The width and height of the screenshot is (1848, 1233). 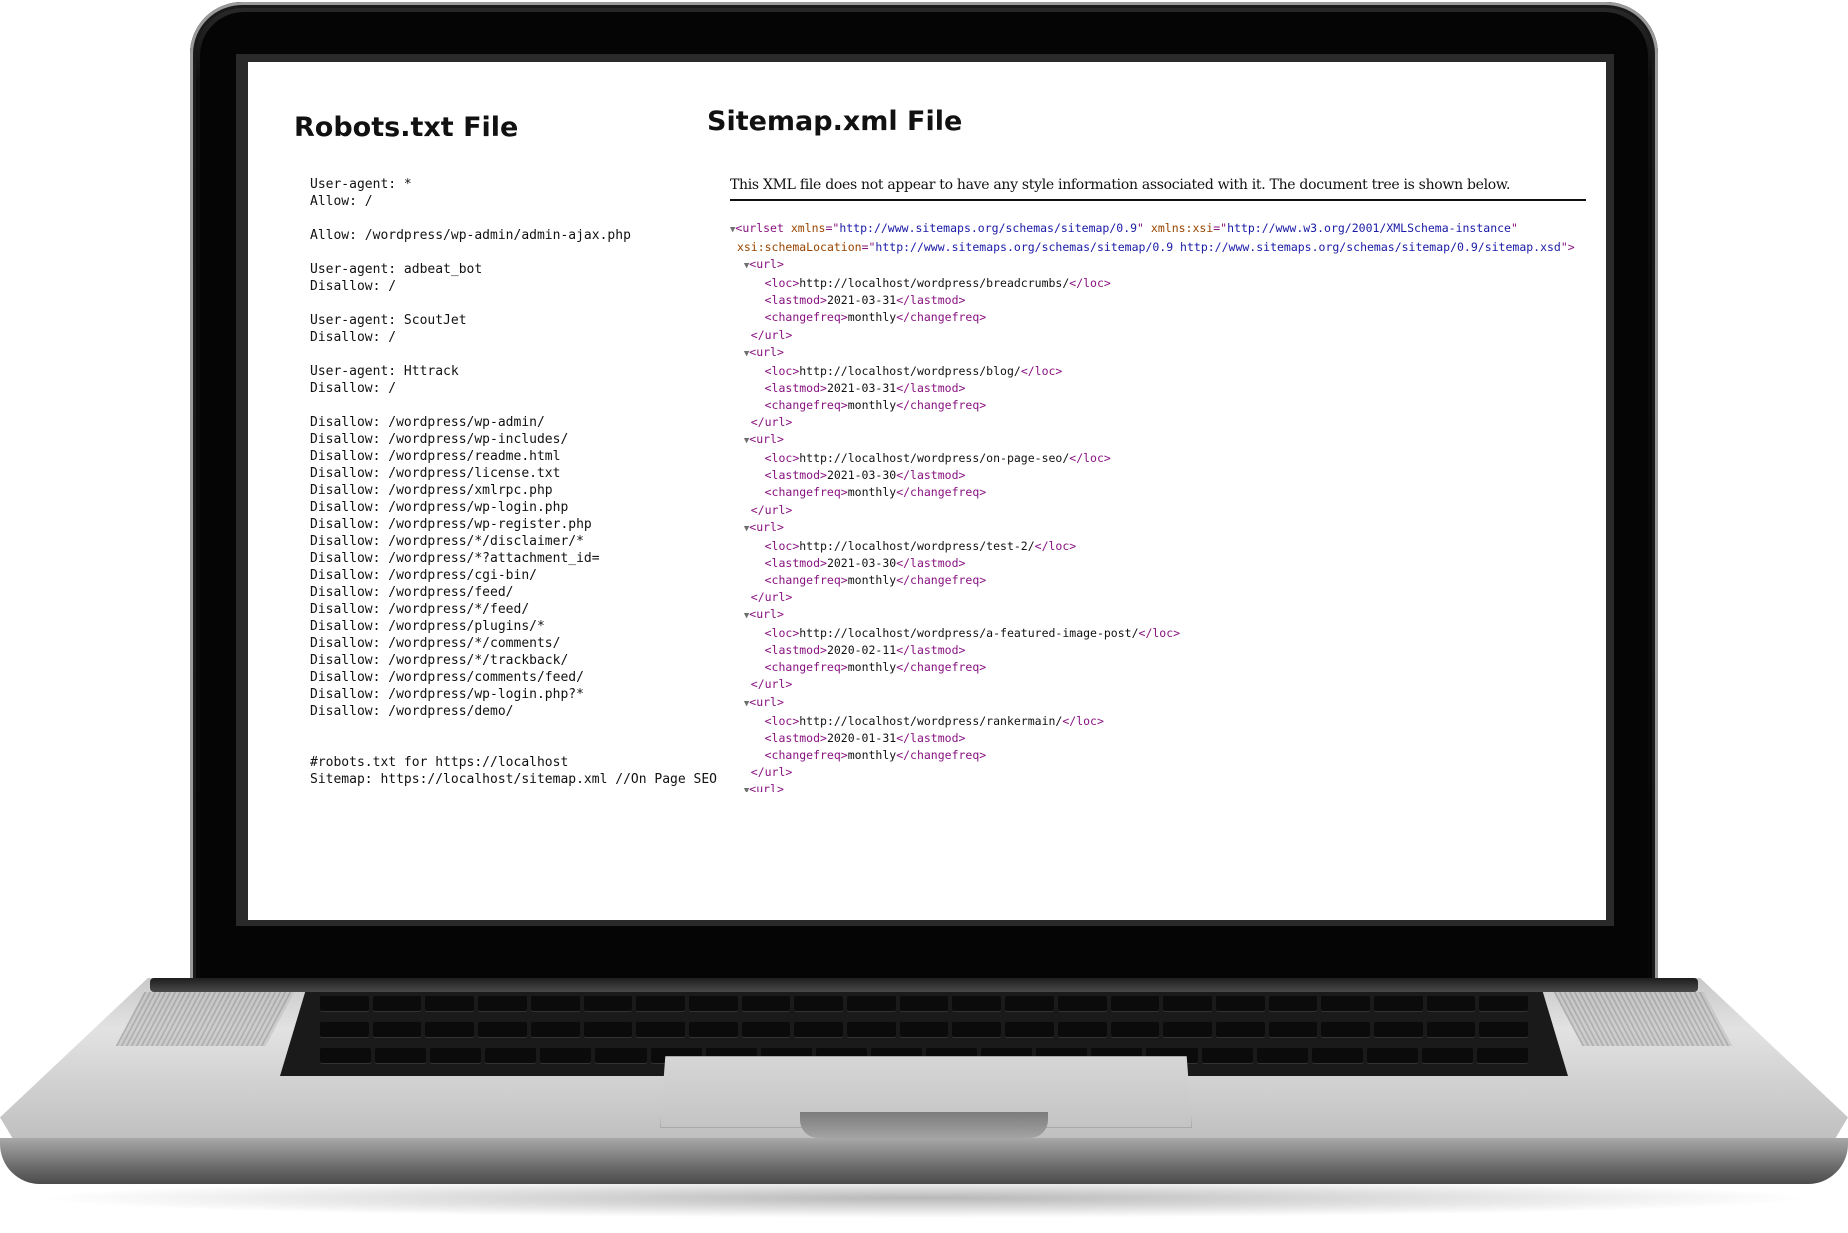 I want to click on robots-line: Disallow: /wordpress/plugins/*, so click(x=427, y=626).